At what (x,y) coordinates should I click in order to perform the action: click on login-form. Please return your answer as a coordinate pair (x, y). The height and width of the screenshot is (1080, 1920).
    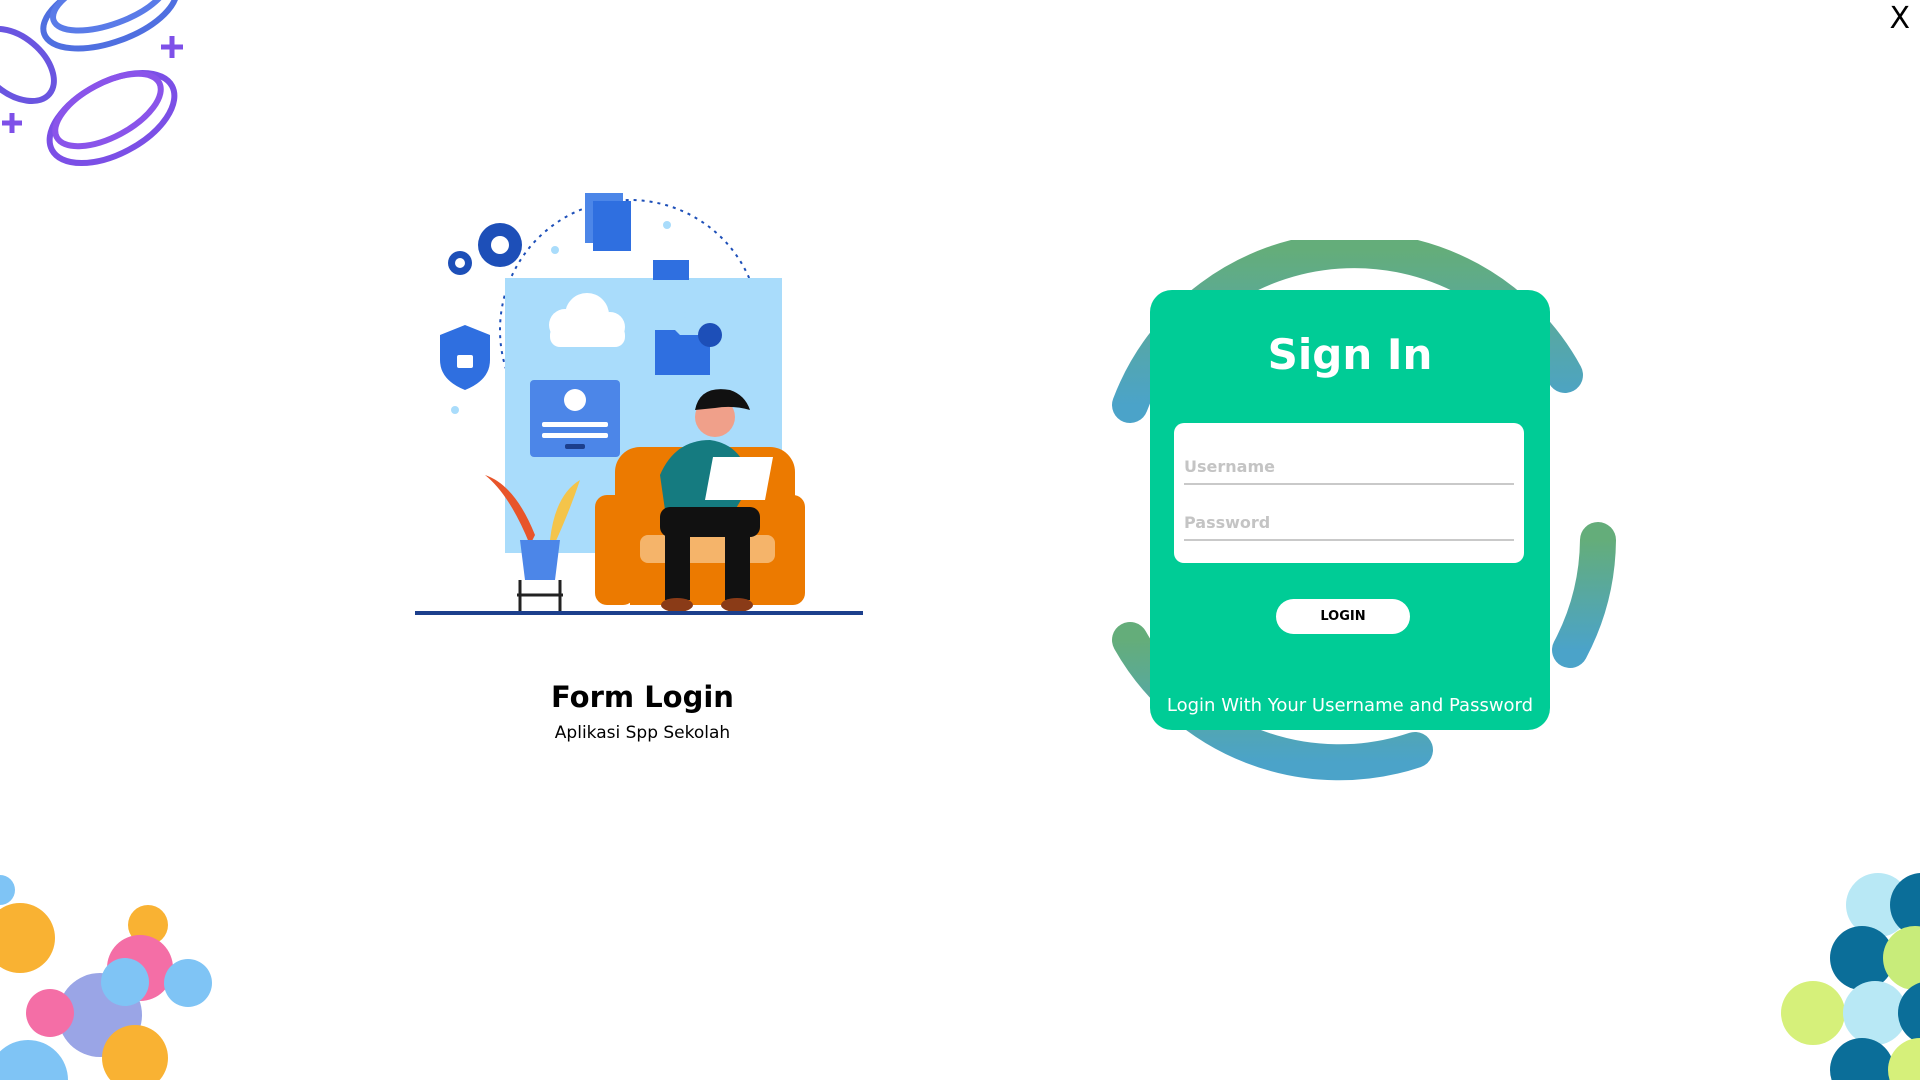
    Looking at the image, I should click on (1349, 493).